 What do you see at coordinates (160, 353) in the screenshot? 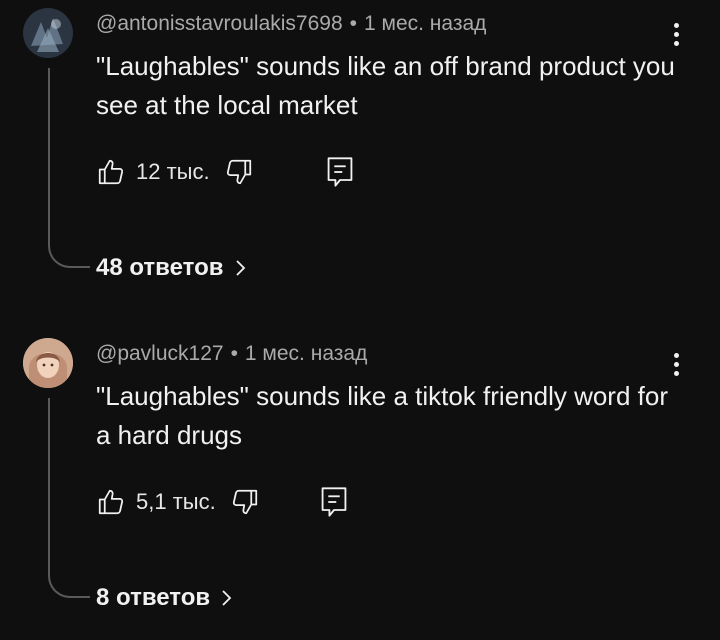
I see `author-handle: @pavluck127` at bounding box center [160, 353].